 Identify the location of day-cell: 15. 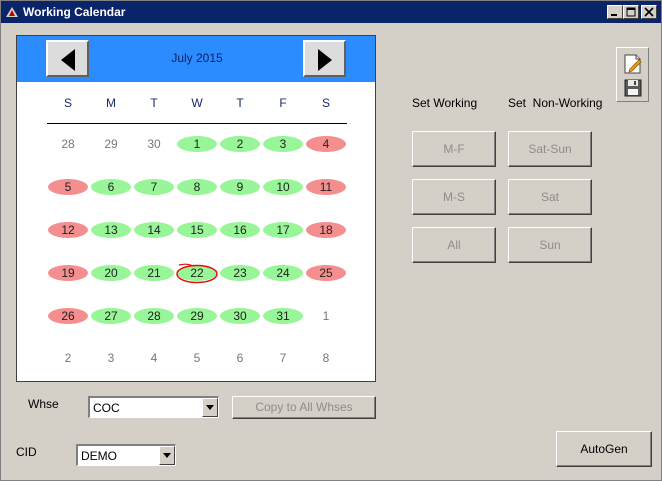
(197, 230).